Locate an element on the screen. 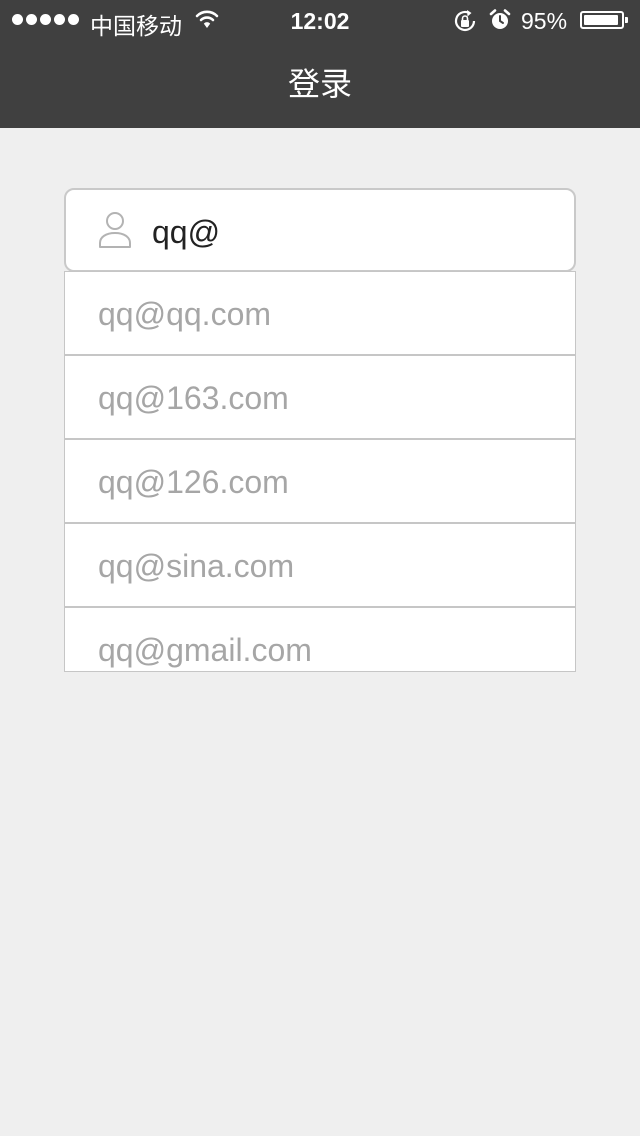 The height and width of the screenshot is (1136, 640). battery-icon is located at coordinates (604, 20).